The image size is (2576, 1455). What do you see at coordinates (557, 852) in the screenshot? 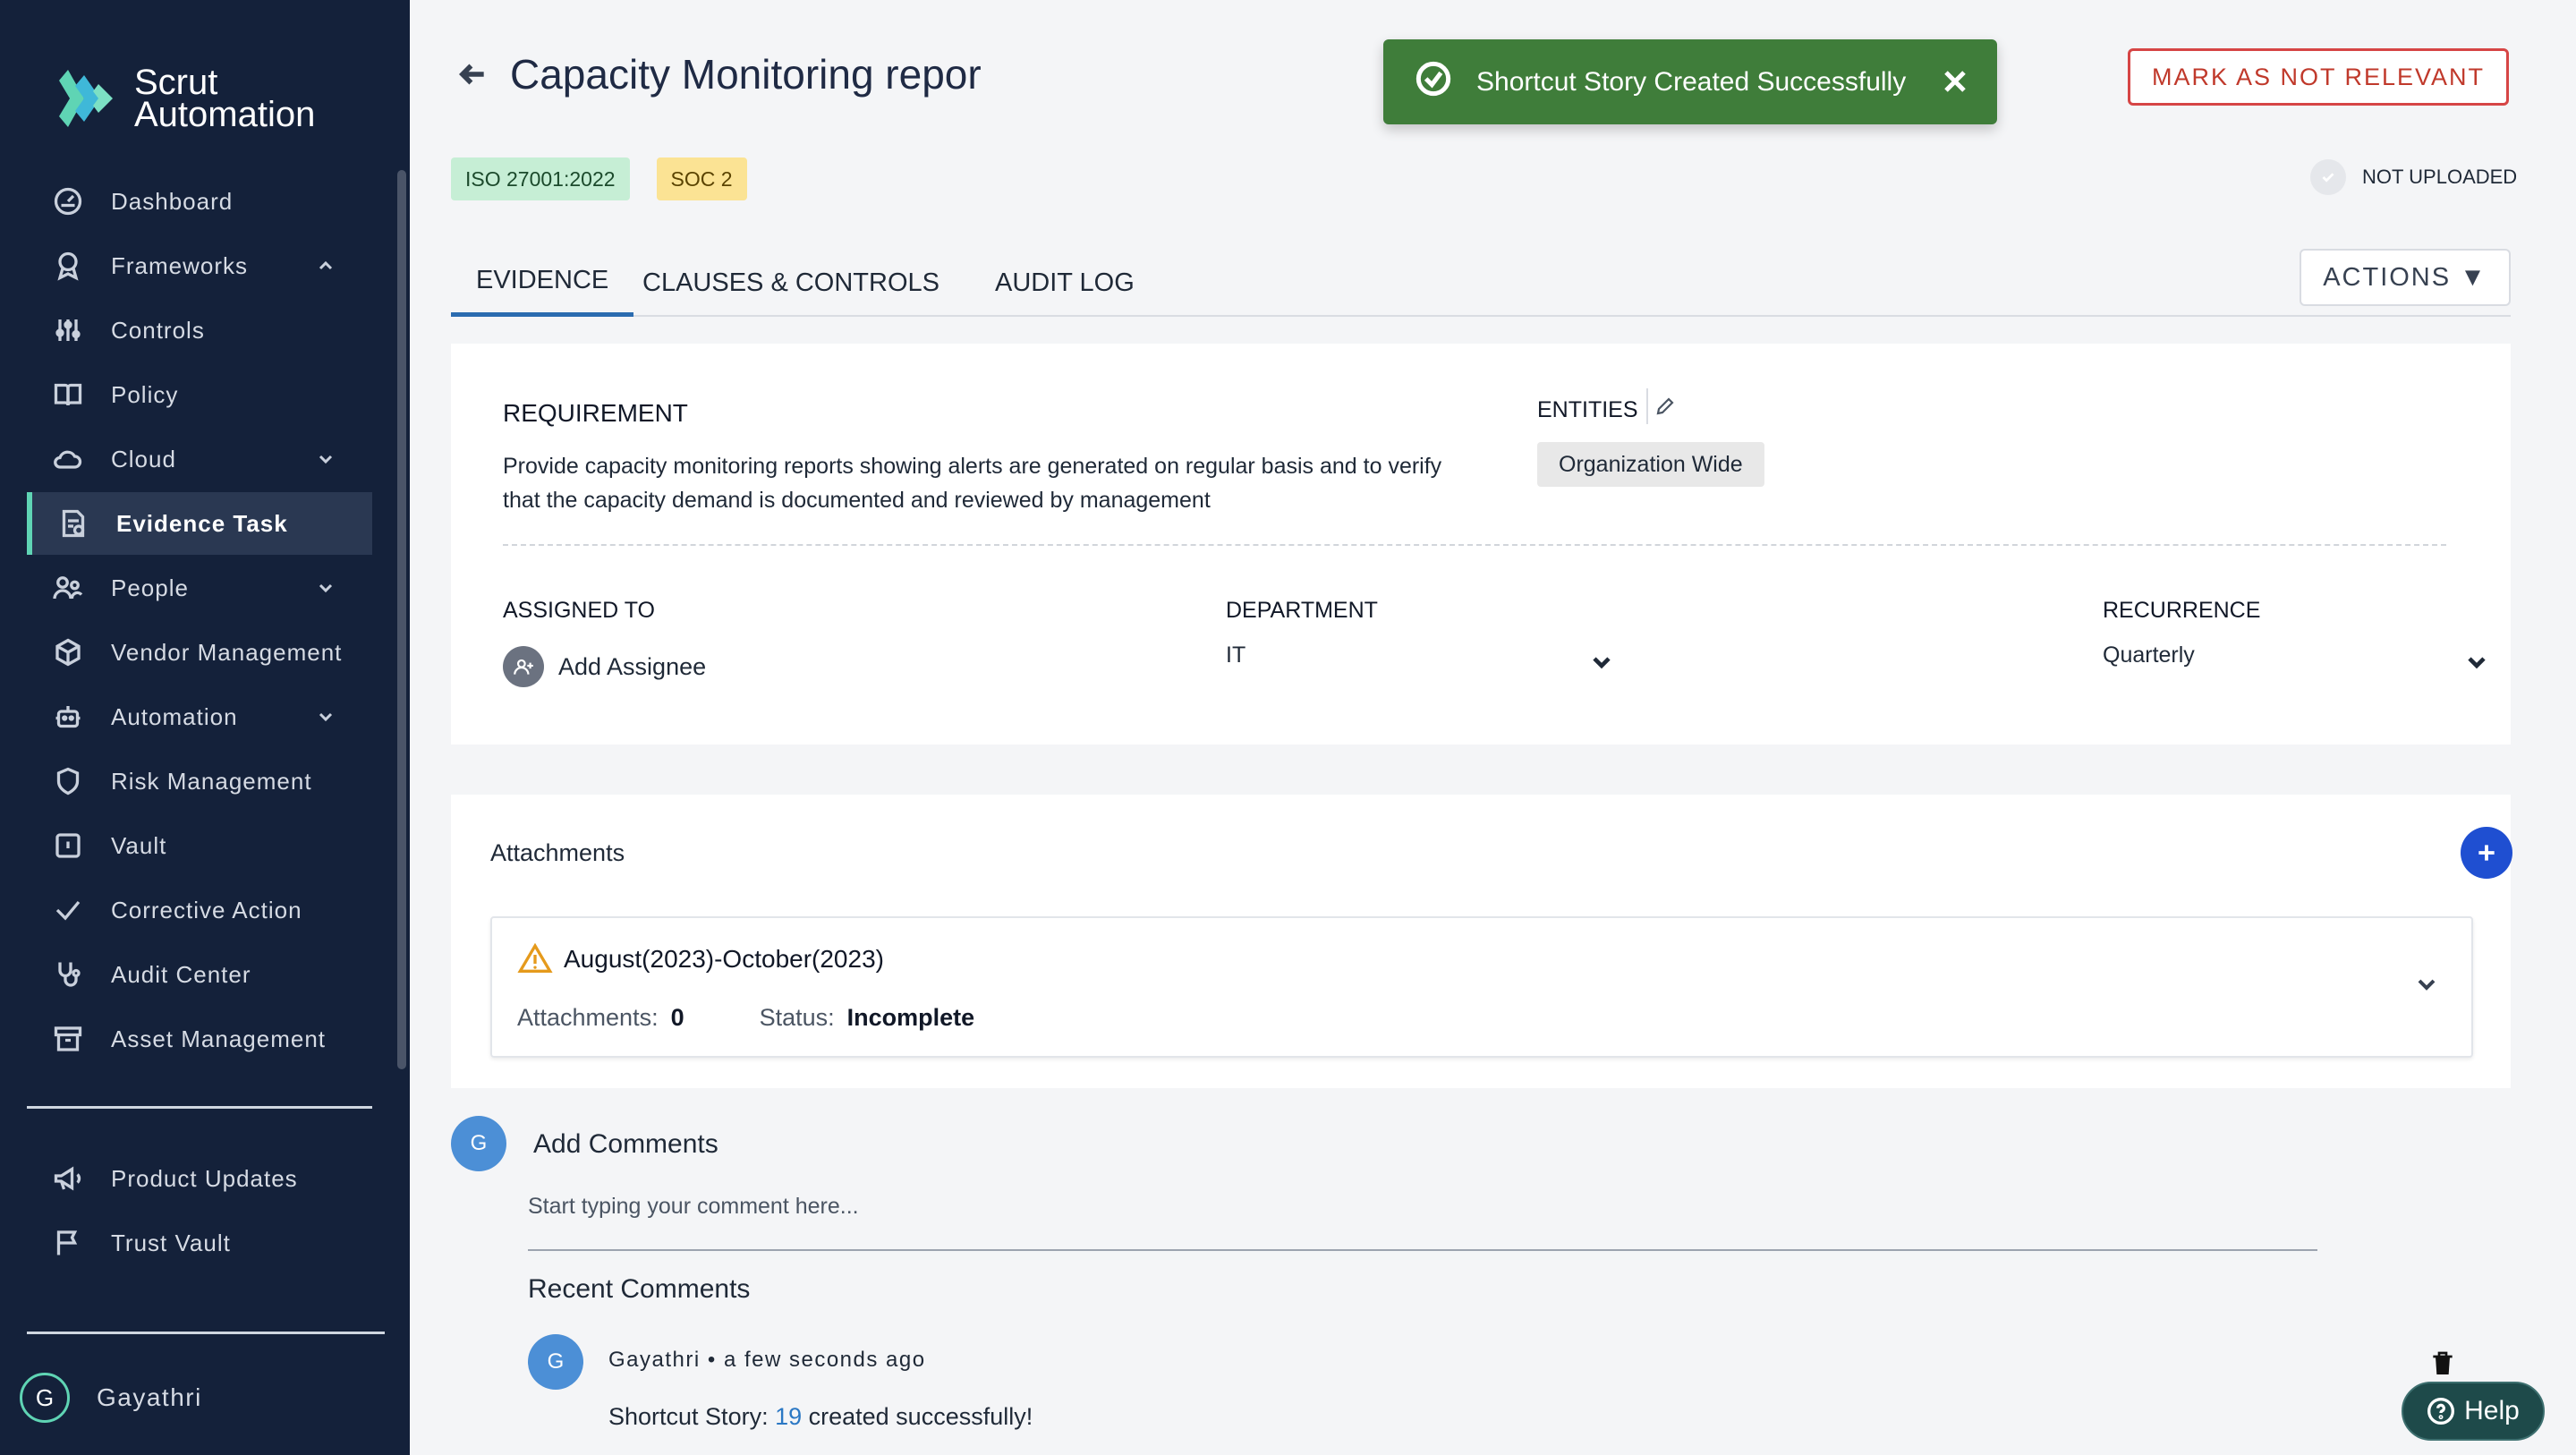
I see `attachments-title: Attachments` at bounding box center [557, 852].